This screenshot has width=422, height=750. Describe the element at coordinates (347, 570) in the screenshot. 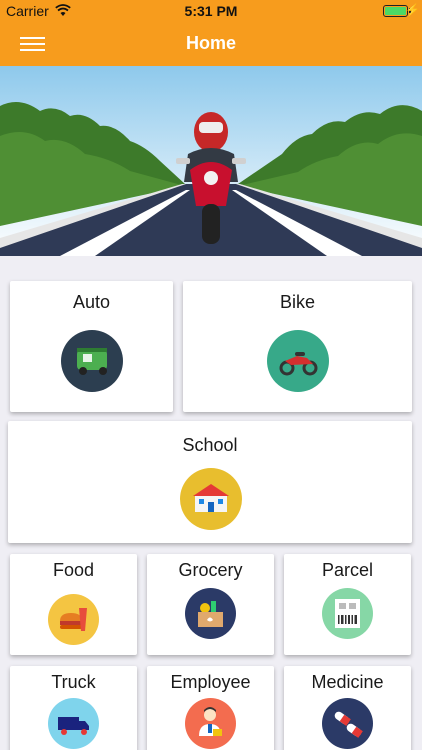

I see `service-label: Parcel` at that location.